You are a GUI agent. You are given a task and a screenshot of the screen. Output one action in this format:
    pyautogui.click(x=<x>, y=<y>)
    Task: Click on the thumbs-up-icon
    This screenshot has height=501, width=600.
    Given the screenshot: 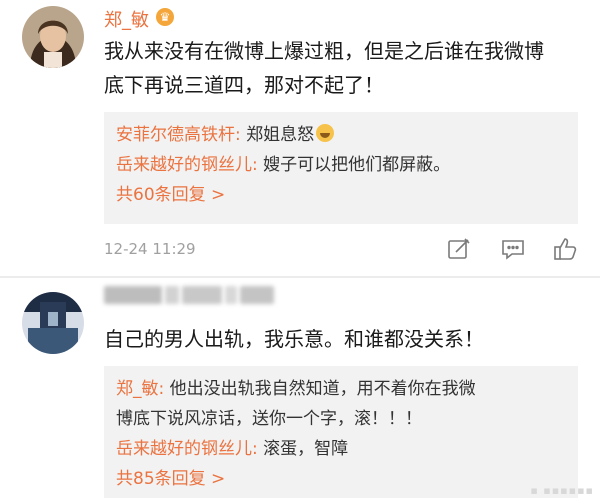 What is the action you would take?
    pyautogui.click(x=565, y=249)
    